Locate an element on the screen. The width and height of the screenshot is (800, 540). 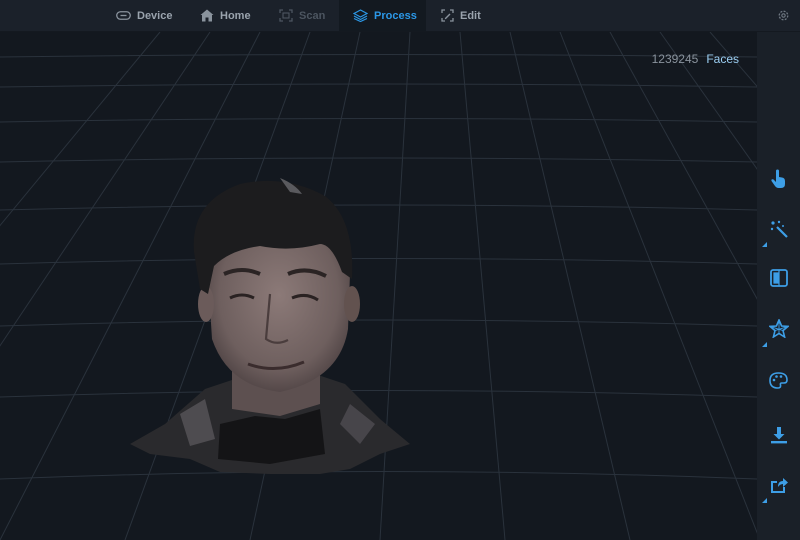
face-count-label: Faces is located at coordinates (722, 59).